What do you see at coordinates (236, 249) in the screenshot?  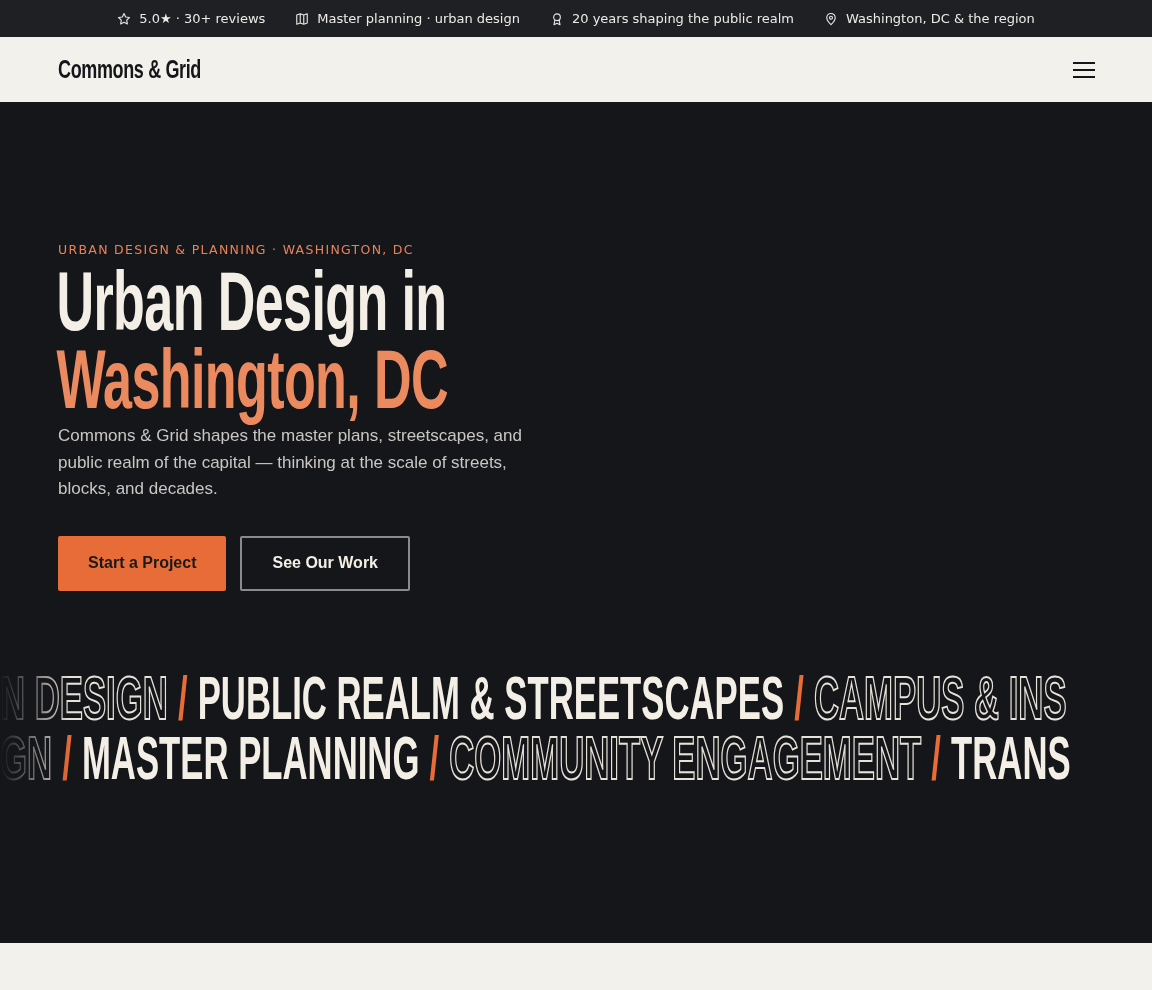 I see `eyebrow-text: URBAN DESIGN & PLANNING · WASHINGTON, DC` at bounding box center [236, 249].